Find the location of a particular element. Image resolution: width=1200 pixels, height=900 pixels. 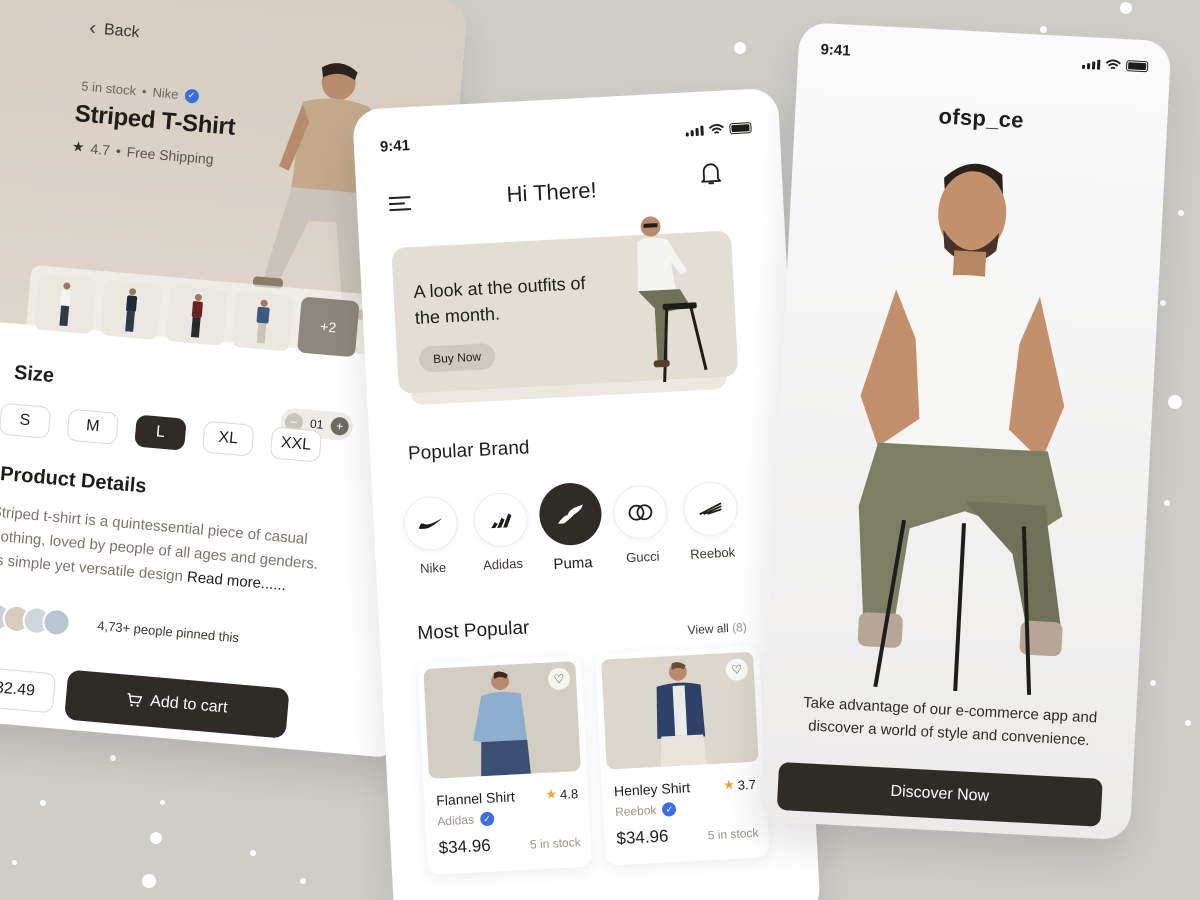

brand-adidas: Adidas is located at coordinates (501, 532).